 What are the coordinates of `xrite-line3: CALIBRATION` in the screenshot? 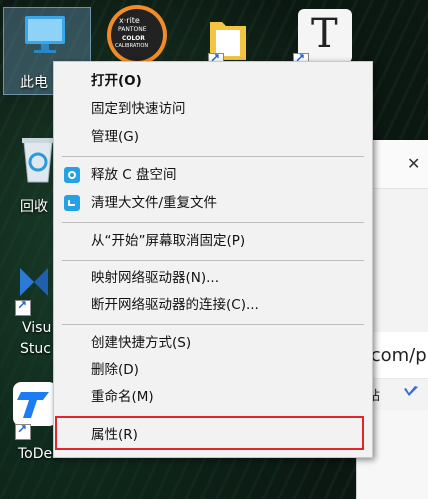 It's located at (132, 46).